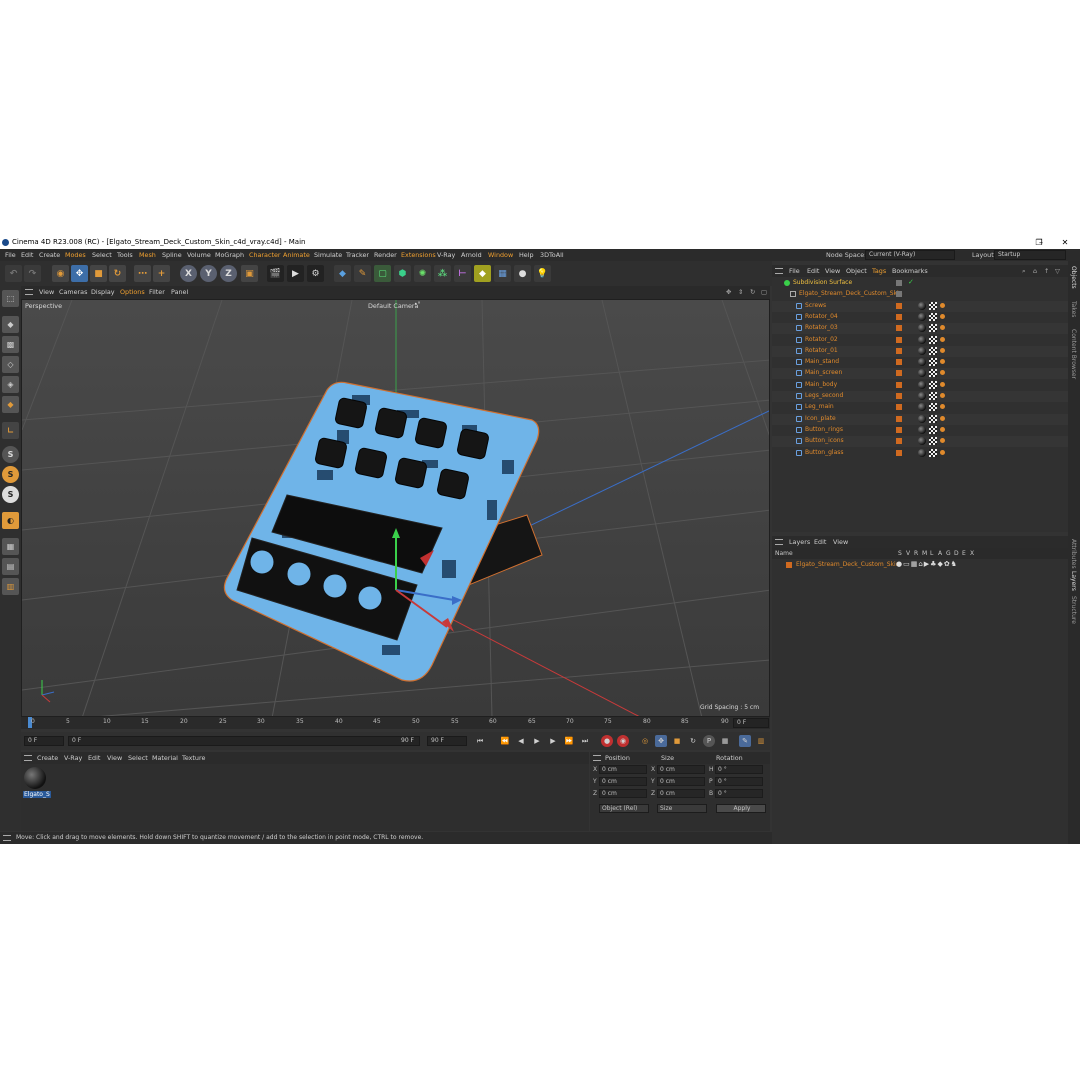 This screenshot has height=1080, width=1080. I want to click on light-icon: 💡, so click(542, 273).